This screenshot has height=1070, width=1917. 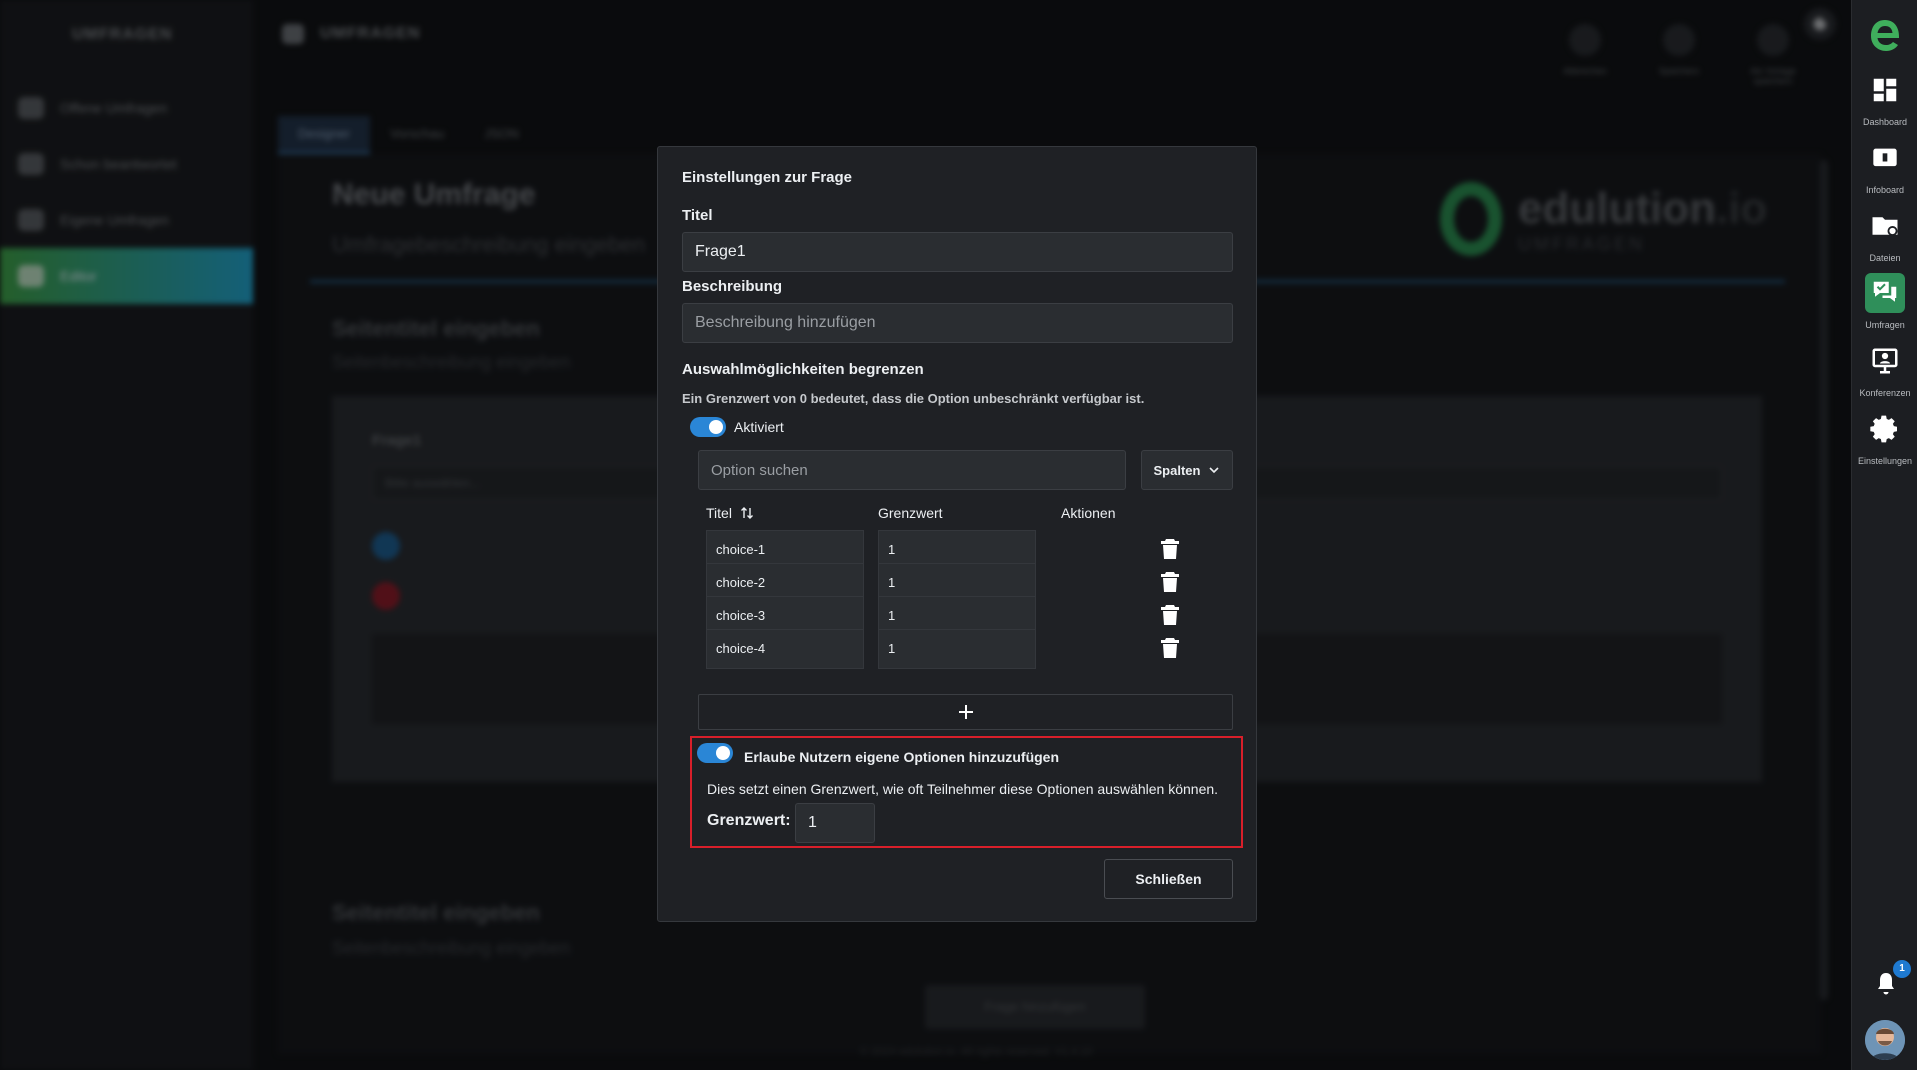 I want to click on custom-limit-label: Grenzwert:, so click(x=749, y=820).